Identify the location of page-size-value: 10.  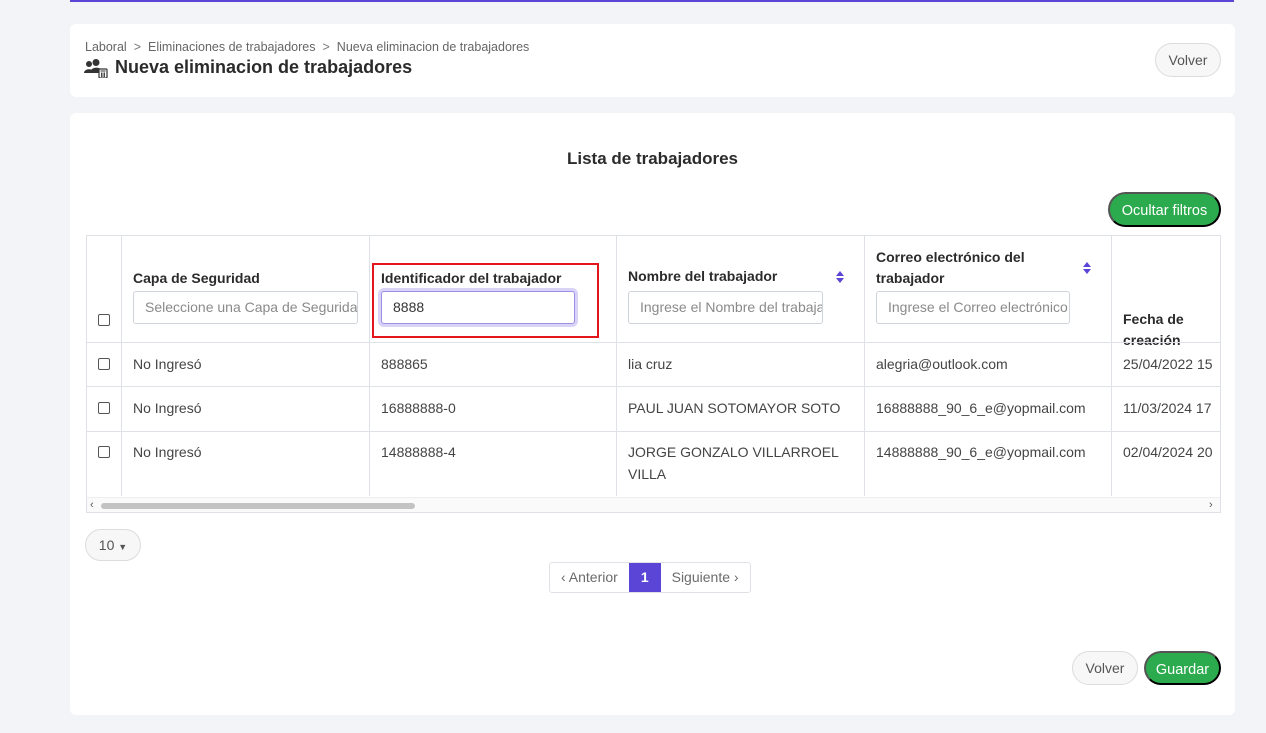
(106, 545).